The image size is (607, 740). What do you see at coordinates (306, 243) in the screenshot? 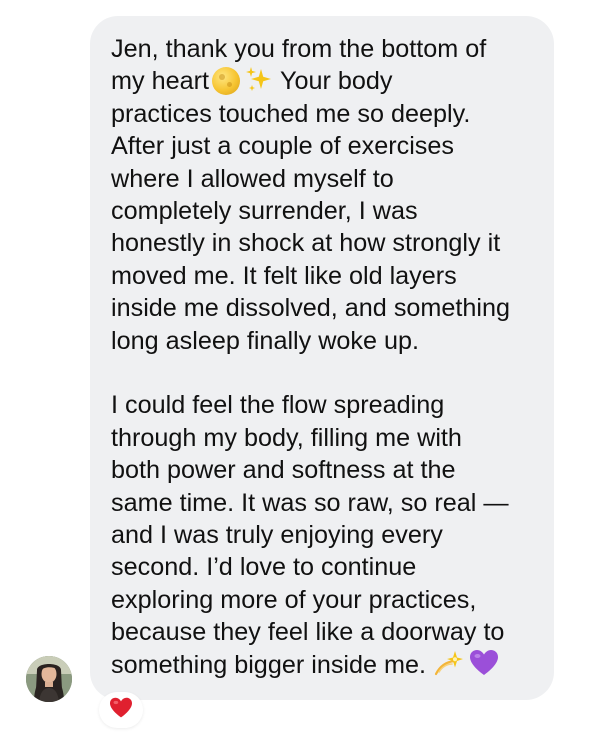
I see `message-line: honestly in shock at how strongly it` at bounding box center [306, 243].